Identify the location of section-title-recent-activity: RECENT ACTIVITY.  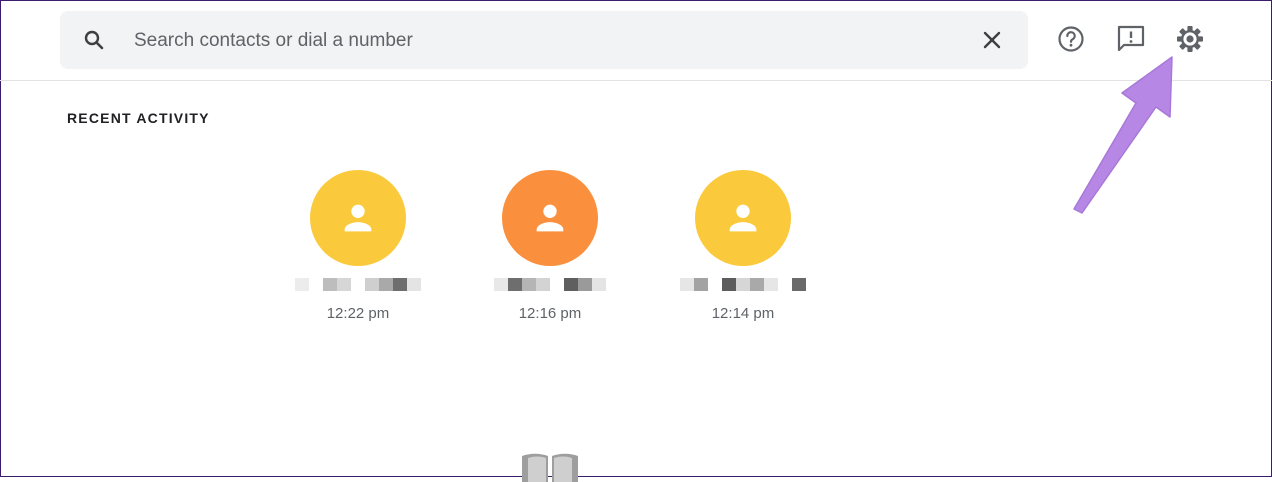
(138, 118).